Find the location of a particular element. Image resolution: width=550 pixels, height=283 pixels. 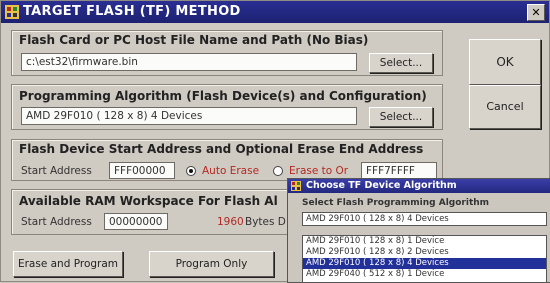

popup-app-icon is located at coordinates (296, 186).